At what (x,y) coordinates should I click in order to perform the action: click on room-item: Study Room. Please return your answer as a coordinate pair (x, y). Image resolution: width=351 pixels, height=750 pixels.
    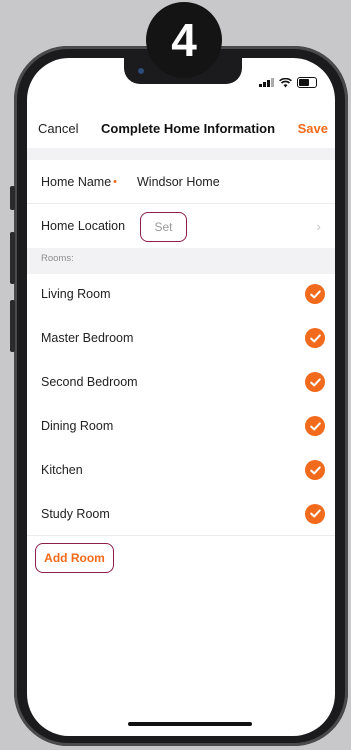
    Looking at the image, I should click on (181, 514).